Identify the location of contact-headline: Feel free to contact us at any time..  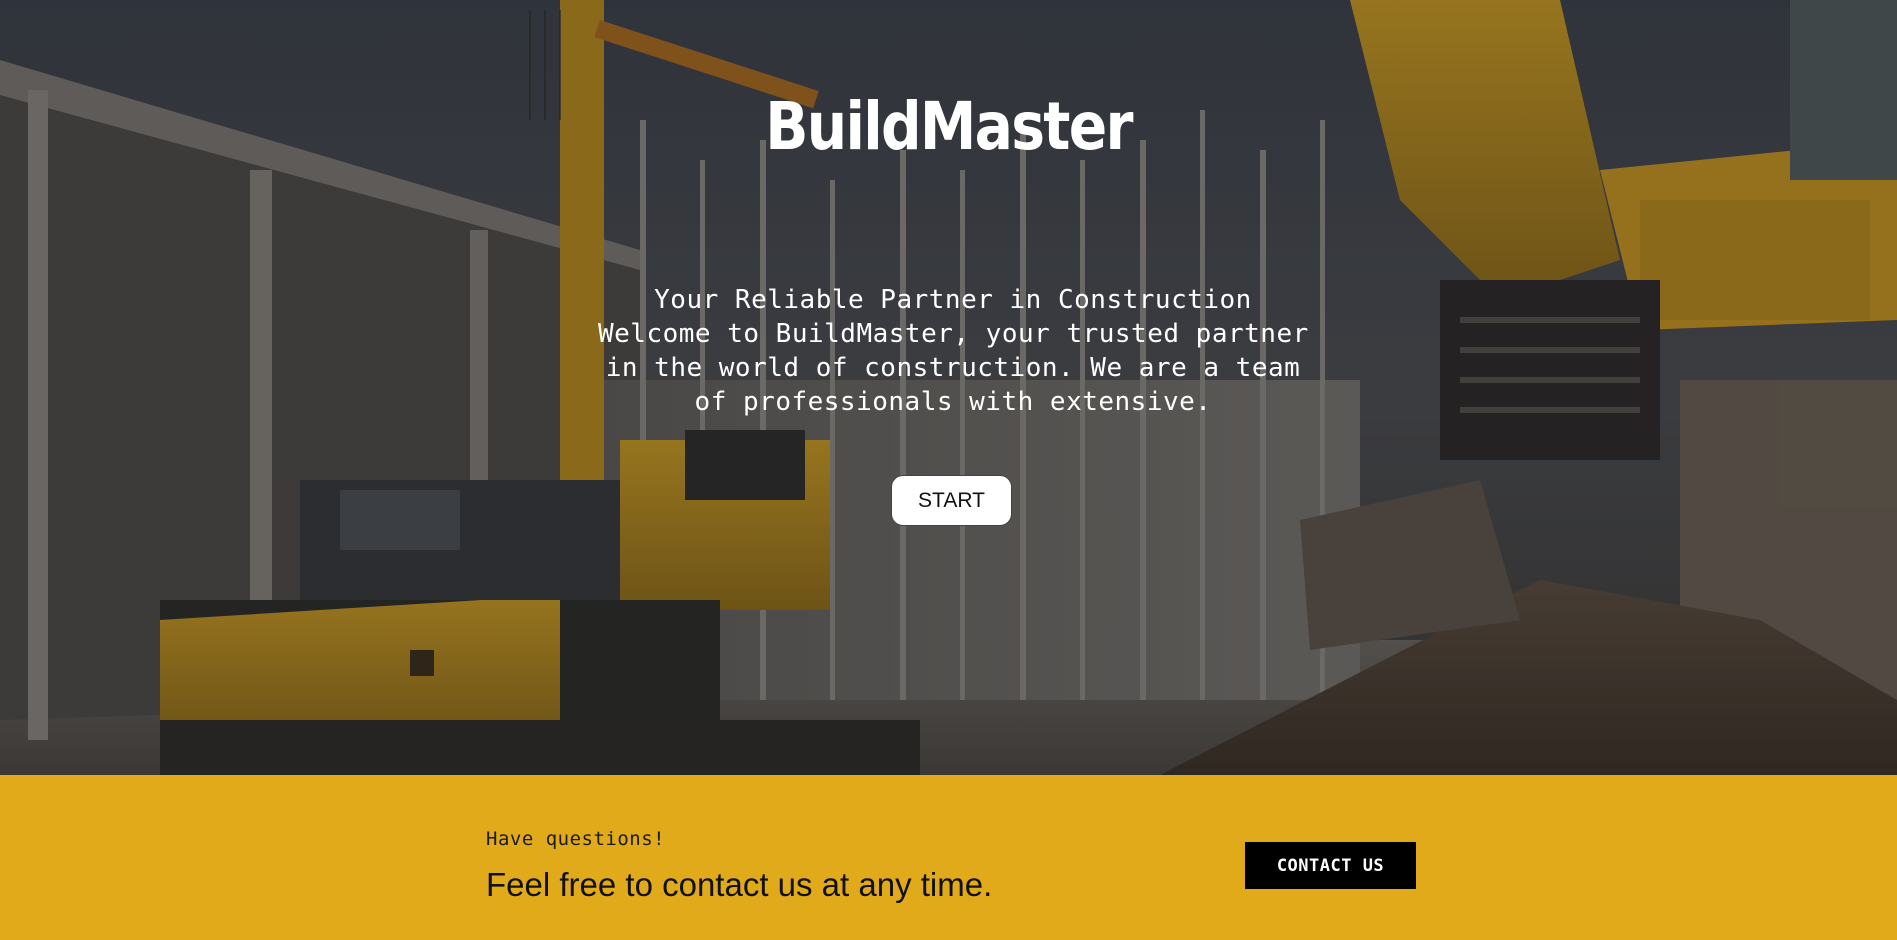
(739, 884).